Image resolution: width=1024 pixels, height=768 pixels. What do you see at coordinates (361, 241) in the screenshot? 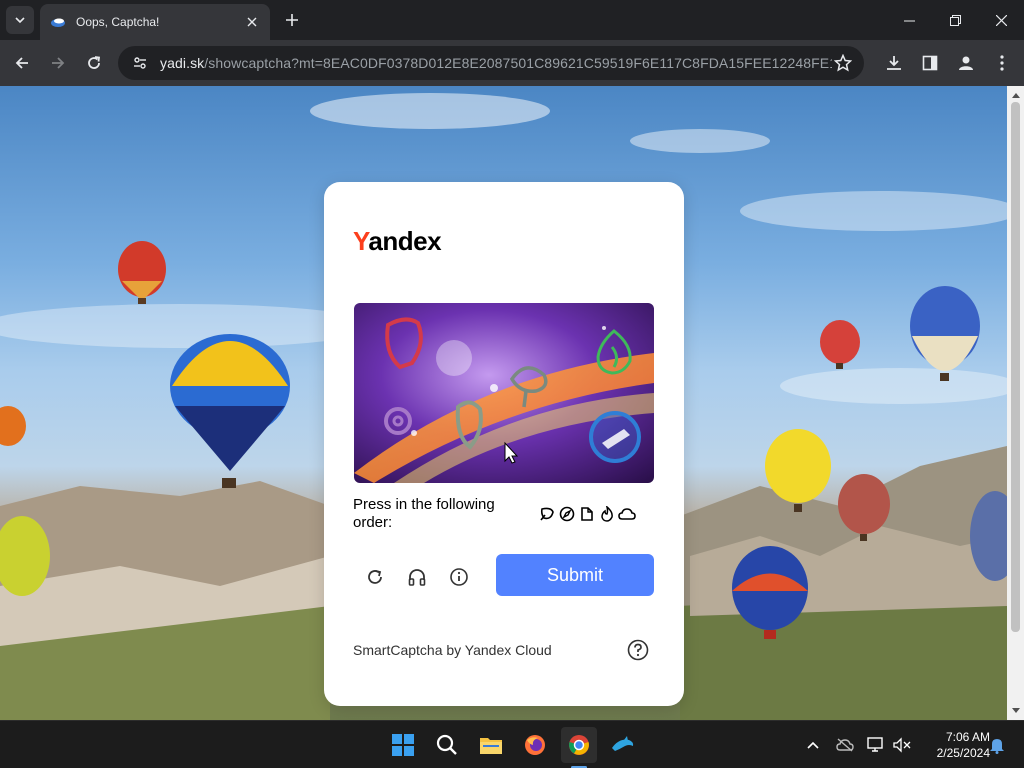
I see `yandex-logo-y: Y` at bounding box center [361, 241].